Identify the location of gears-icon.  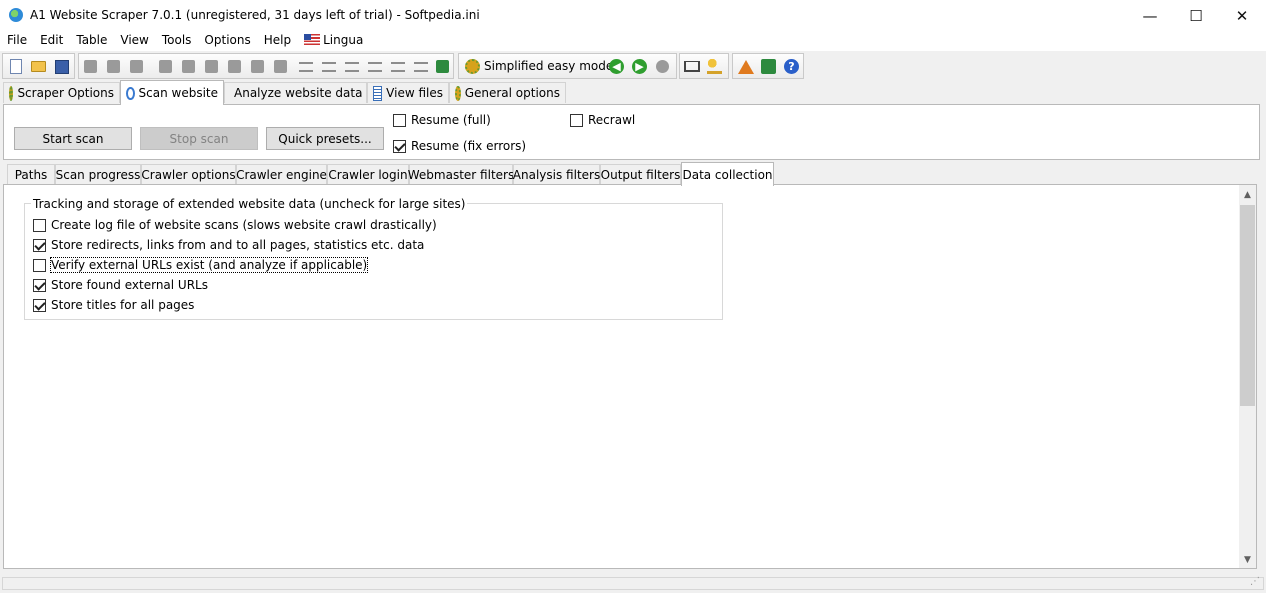
(472, 66).